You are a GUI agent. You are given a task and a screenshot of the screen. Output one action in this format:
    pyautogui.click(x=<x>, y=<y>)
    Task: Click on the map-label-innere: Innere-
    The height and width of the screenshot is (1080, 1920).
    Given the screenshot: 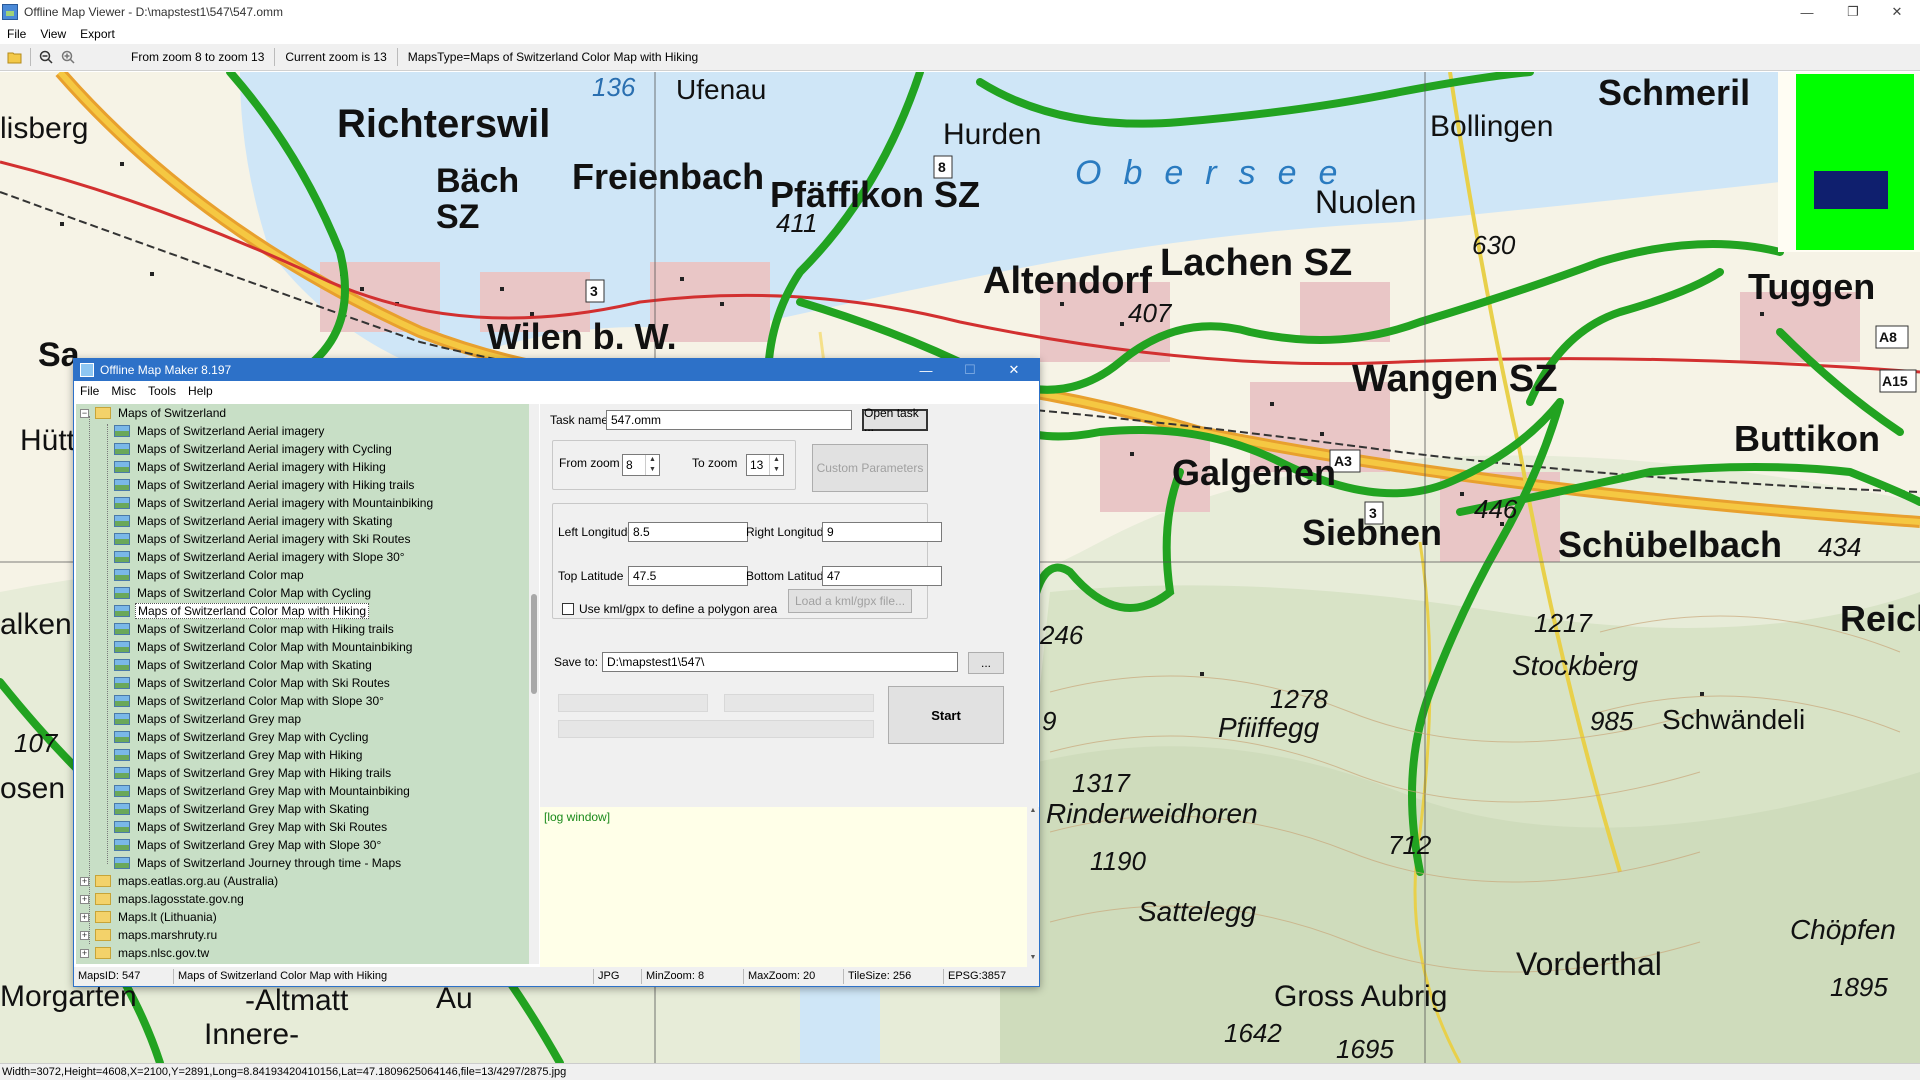 What is the action you would take?
    pyautogui.click(x=252, y=1034)
    